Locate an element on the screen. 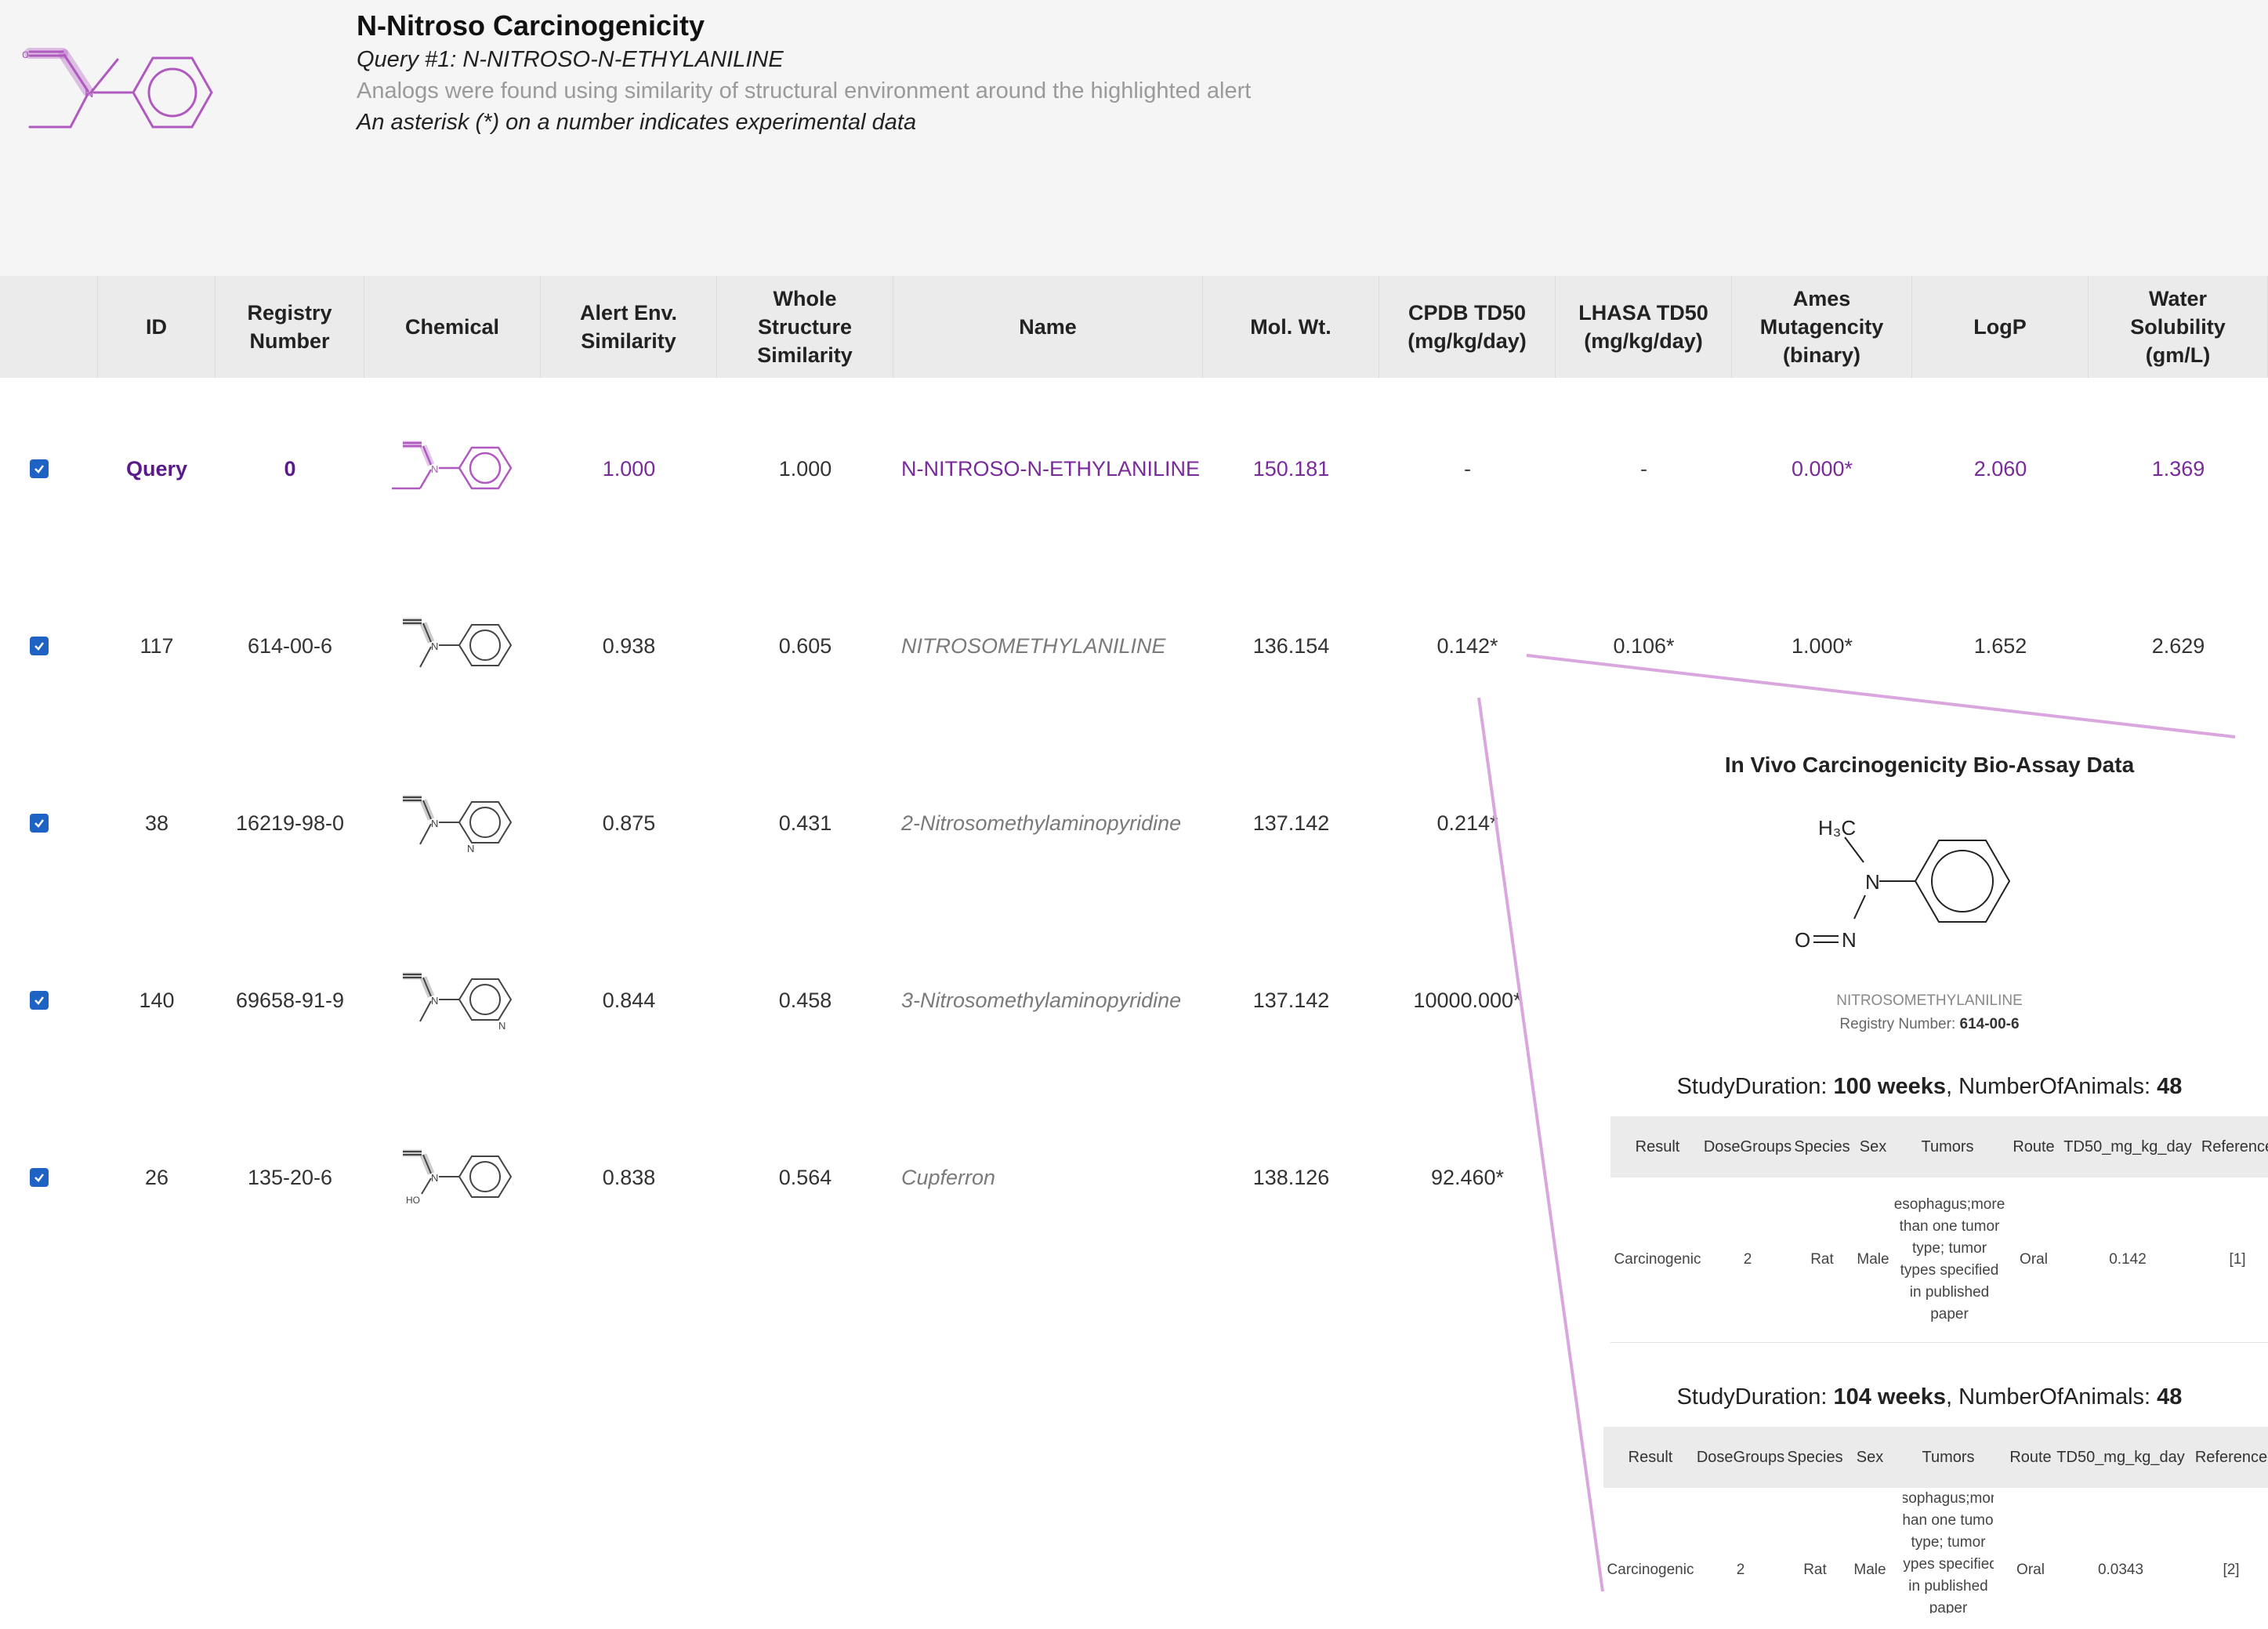 Image resolution: width=2268 pixels, height=1629 pixels. row-name-link: 3-Nitrosomethylaminopyridine is located at coordinates (1052, 1000).